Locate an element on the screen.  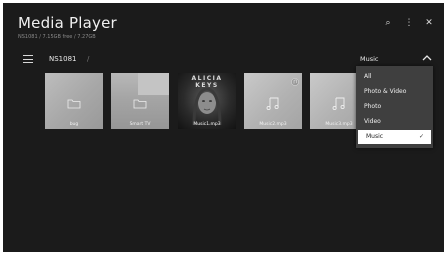
music-tile-album-art: ALICIA KEYS Music1.mp3 is located at coordinates (207, 101).